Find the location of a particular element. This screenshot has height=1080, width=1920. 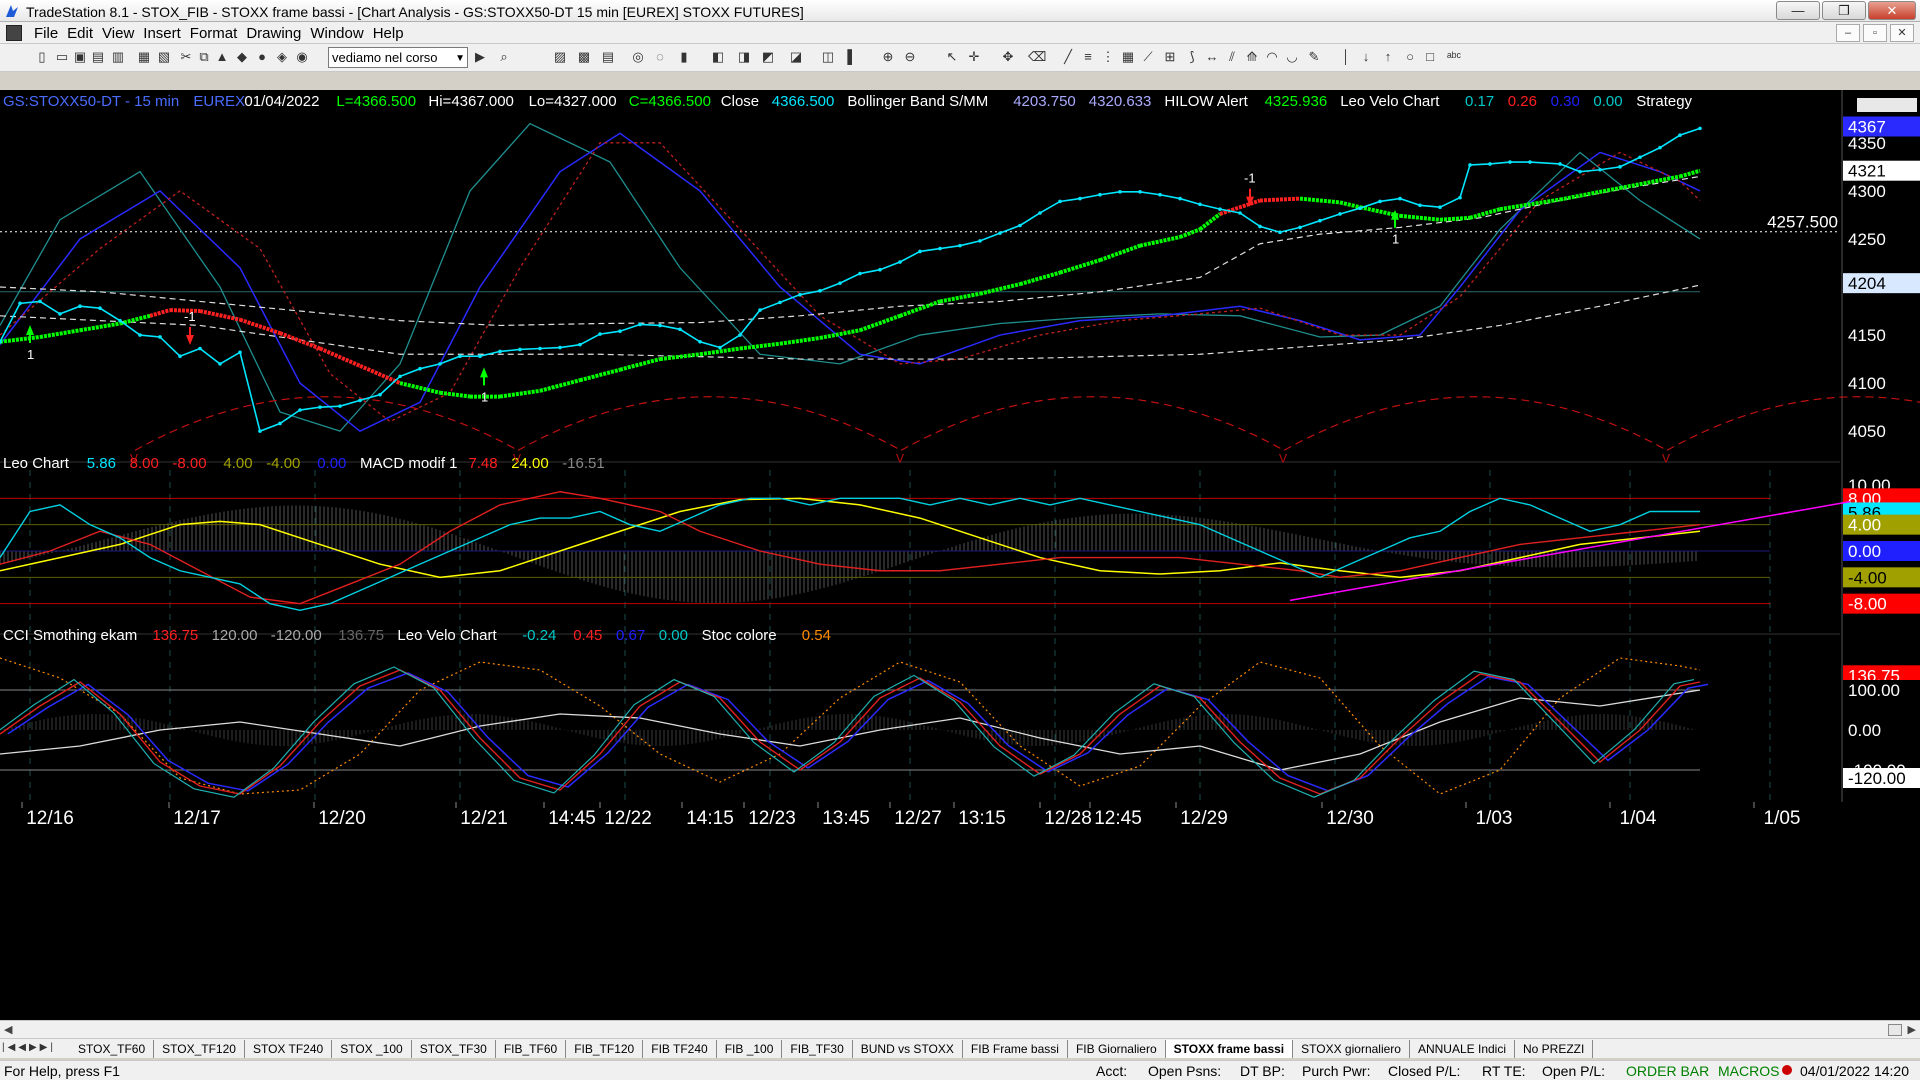

horizontal-line-icon: ↔ is located at coordinates (1212, 57).